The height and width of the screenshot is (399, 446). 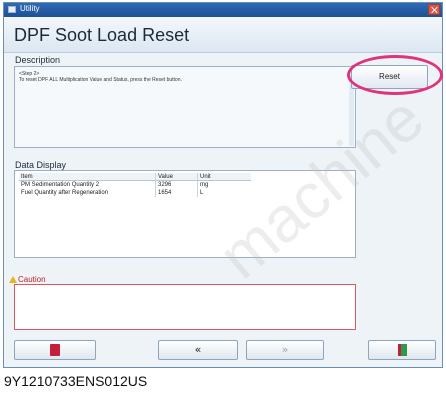 I want to click on cell-value: 3296, so click(x=176, y=185).